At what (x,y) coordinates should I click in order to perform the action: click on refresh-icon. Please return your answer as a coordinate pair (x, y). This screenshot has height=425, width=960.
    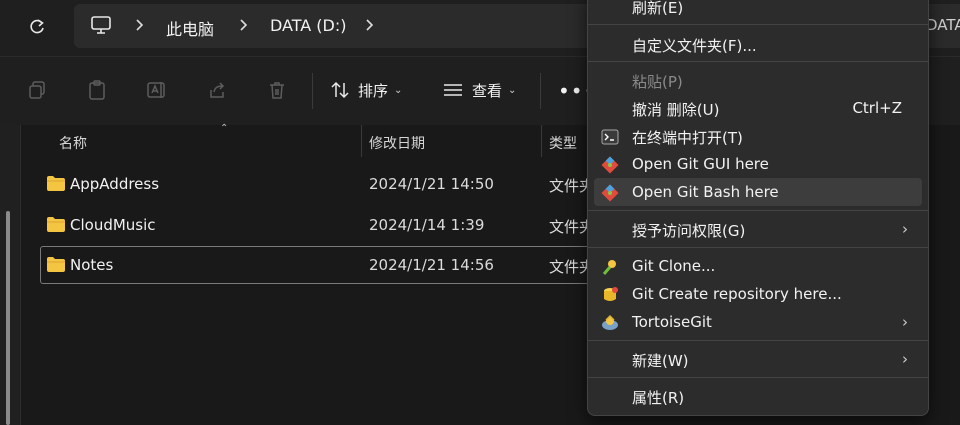
    Looking at the image, I should click on (37, 27).